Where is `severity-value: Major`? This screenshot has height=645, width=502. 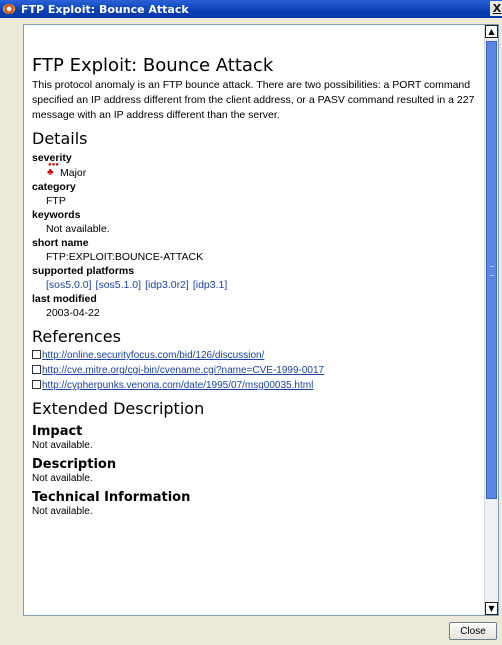 severity-value: Major is located at coordinates (73, 173).